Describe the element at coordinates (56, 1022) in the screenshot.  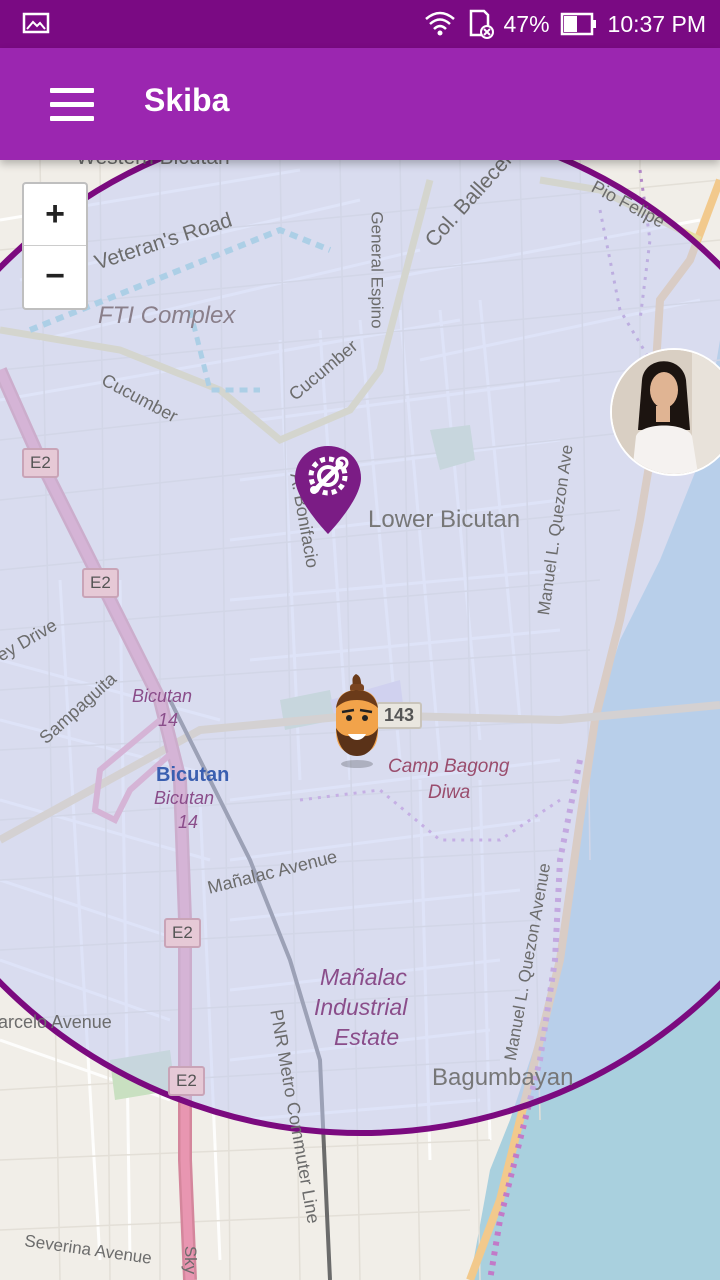
I see `map-label: arcelo Avenue` at that location.